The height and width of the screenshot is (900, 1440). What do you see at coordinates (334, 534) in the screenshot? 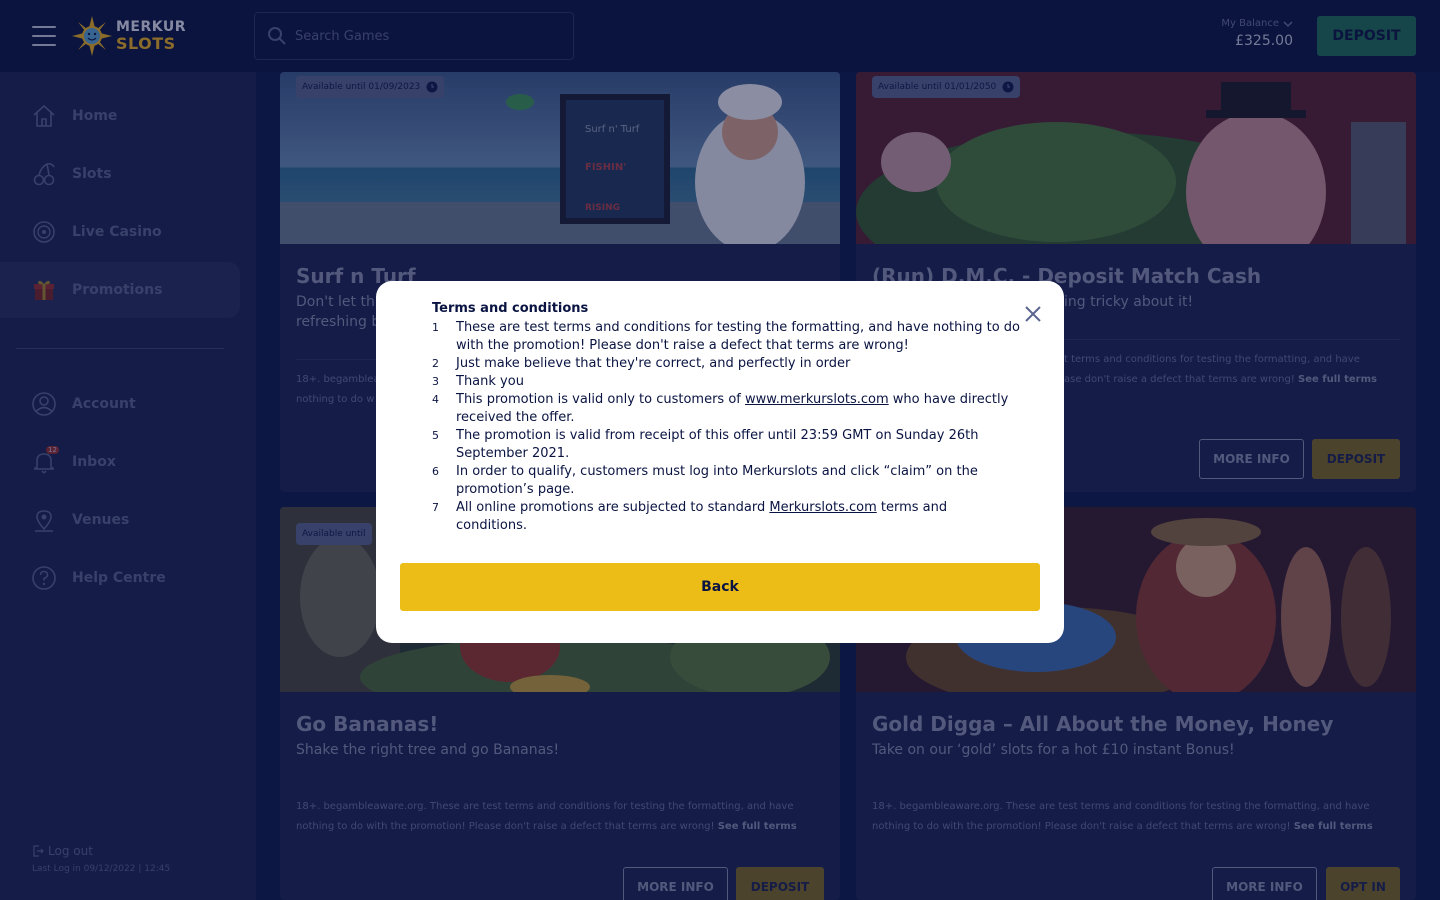
I see `availability-text: Available until` at bounding box center [334, 534].